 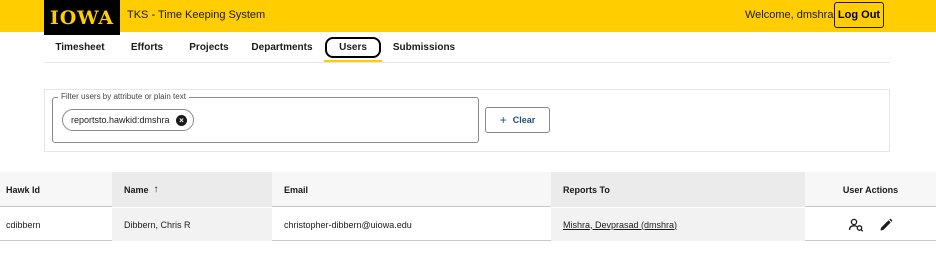 What do you see at coordinates (56, 189) in the screenshot?
I see `column-header-hawk-id: Hawk Id` at bounding box center [56, 189].